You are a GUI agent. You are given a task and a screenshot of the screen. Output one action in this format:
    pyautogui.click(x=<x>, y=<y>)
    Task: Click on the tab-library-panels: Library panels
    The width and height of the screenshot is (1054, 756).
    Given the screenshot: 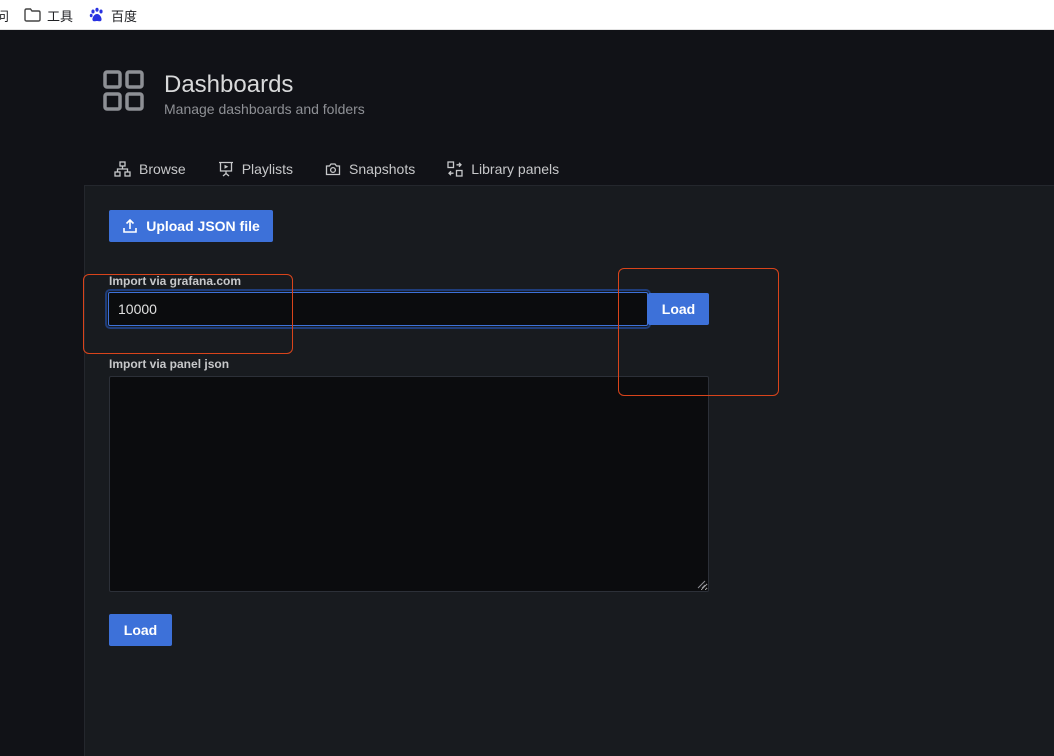 What is the action you would take?
    pyautogui.click(x=503, y=169)
    